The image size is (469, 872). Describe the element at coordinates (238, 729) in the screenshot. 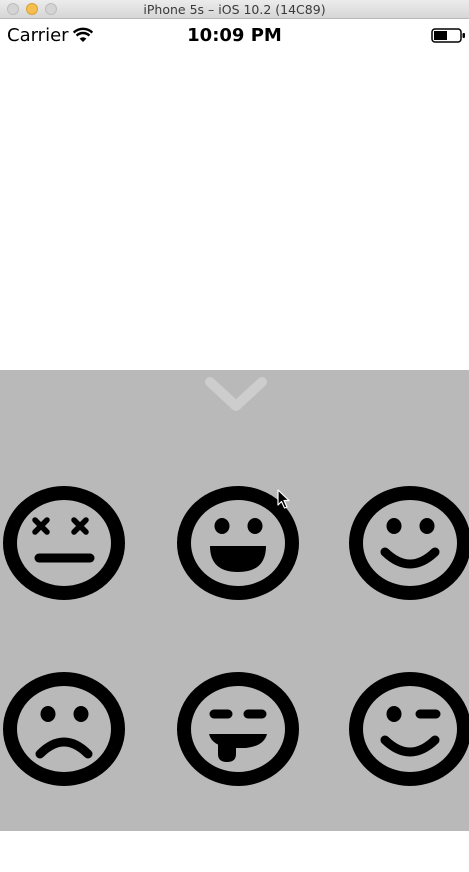

I see `tongue-out-face-icon` at that location.